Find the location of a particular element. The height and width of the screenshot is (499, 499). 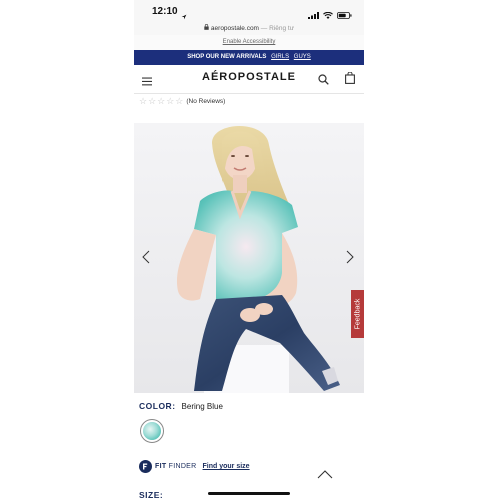

fit-finder-brand: FIT is located at coordinates (161, 466).